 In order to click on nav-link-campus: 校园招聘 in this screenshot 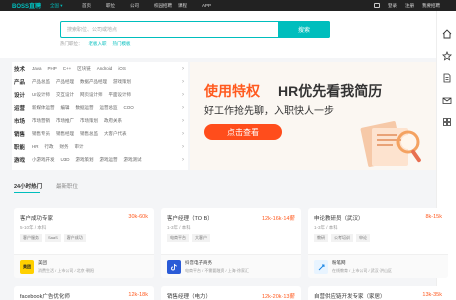, I will do `click(166, 6)`.